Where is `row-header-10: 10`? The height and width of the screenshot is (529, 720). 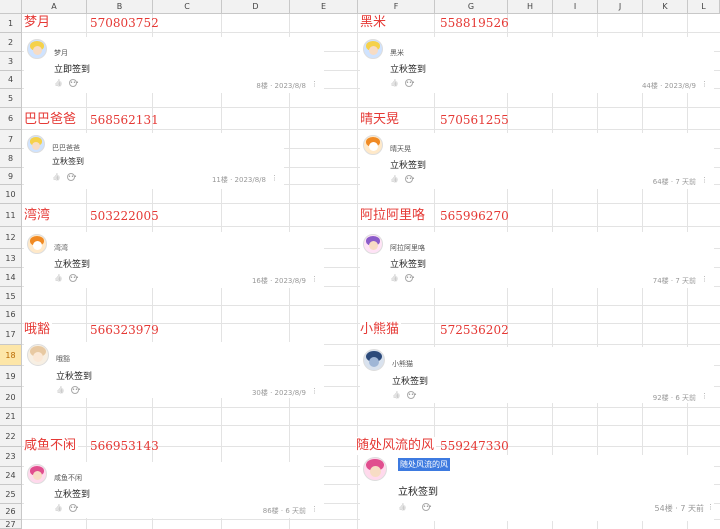 row-header-10: 10 is located at coordinates (11, 194).